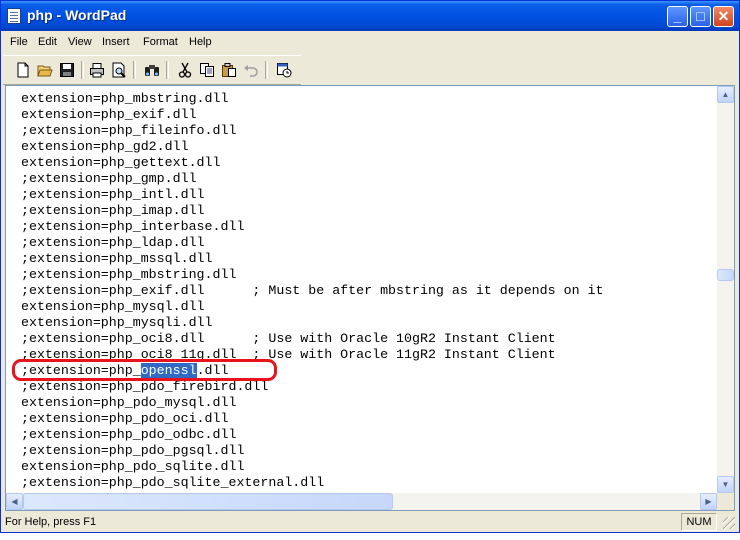  What do you see at coordinates (200, 42) in the screenshot?
I see `menu-help: Help` at bounding box center [200, 42].